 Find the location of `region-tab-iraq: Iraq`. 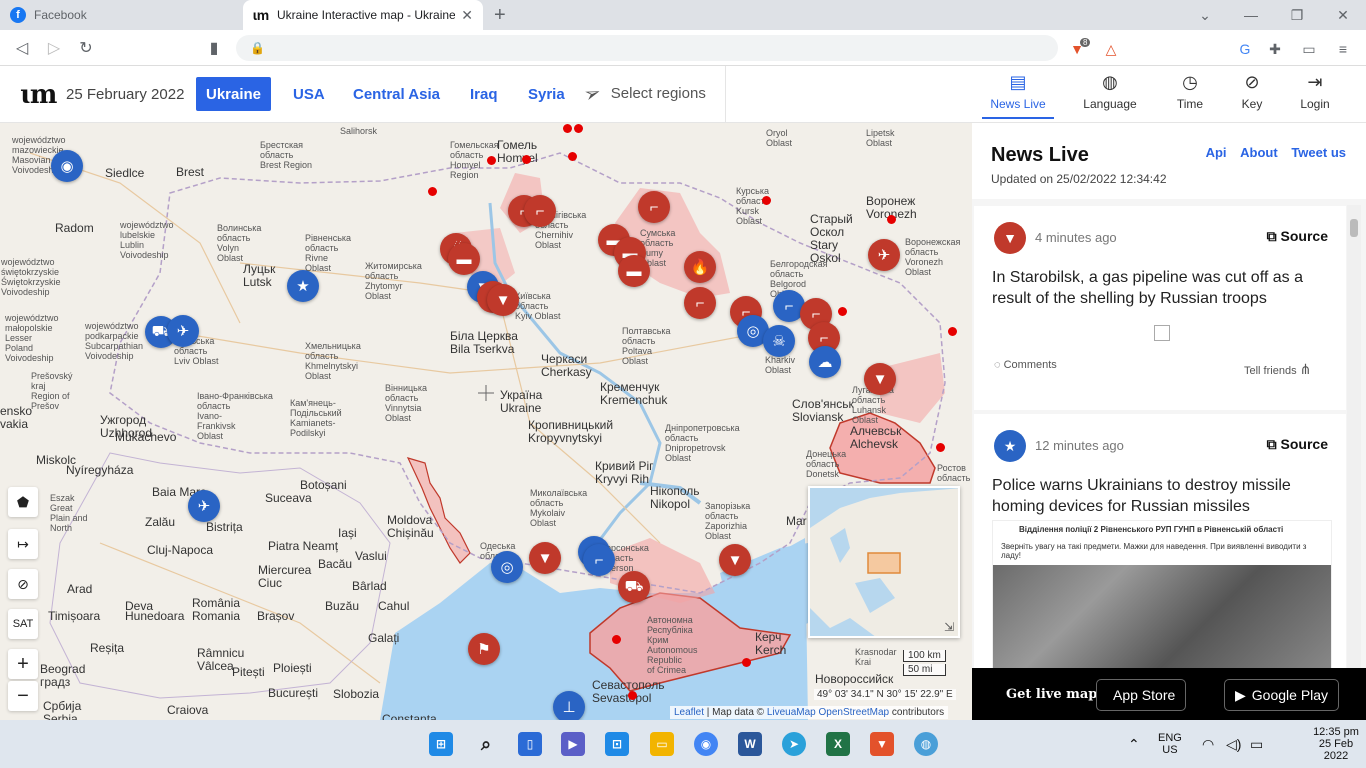

region-tab-iraq: Iraq is located at coordinates (484, 94).